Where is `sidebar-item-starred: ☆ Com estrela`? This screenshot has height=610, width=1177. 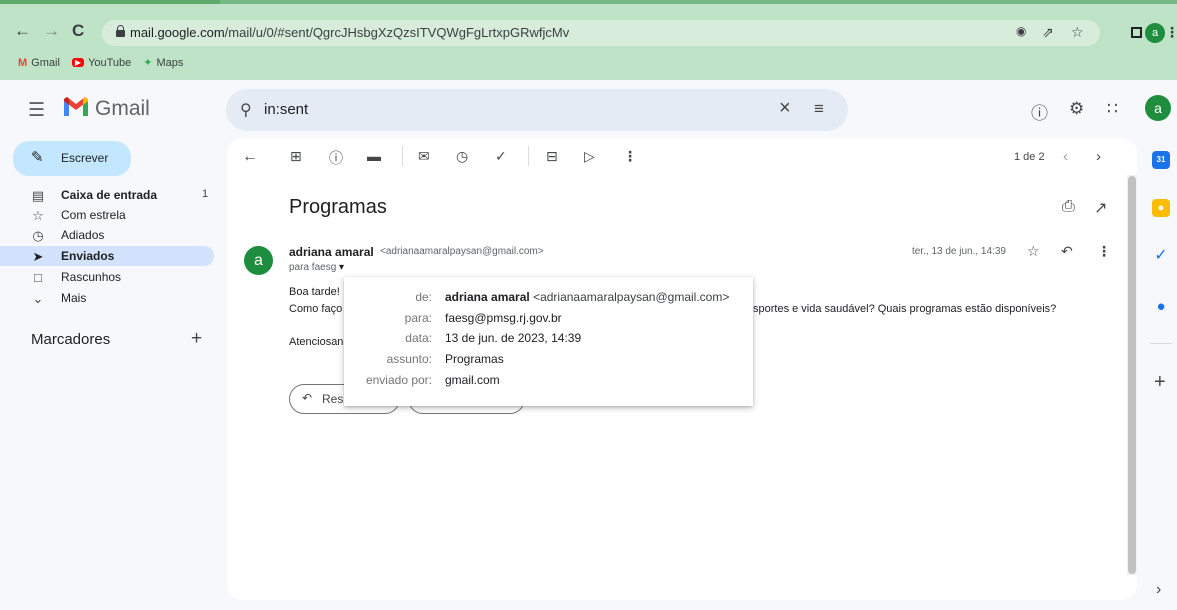 sidebar-item-starred: ☆ Com estrela is located at coordinates (107, 215).